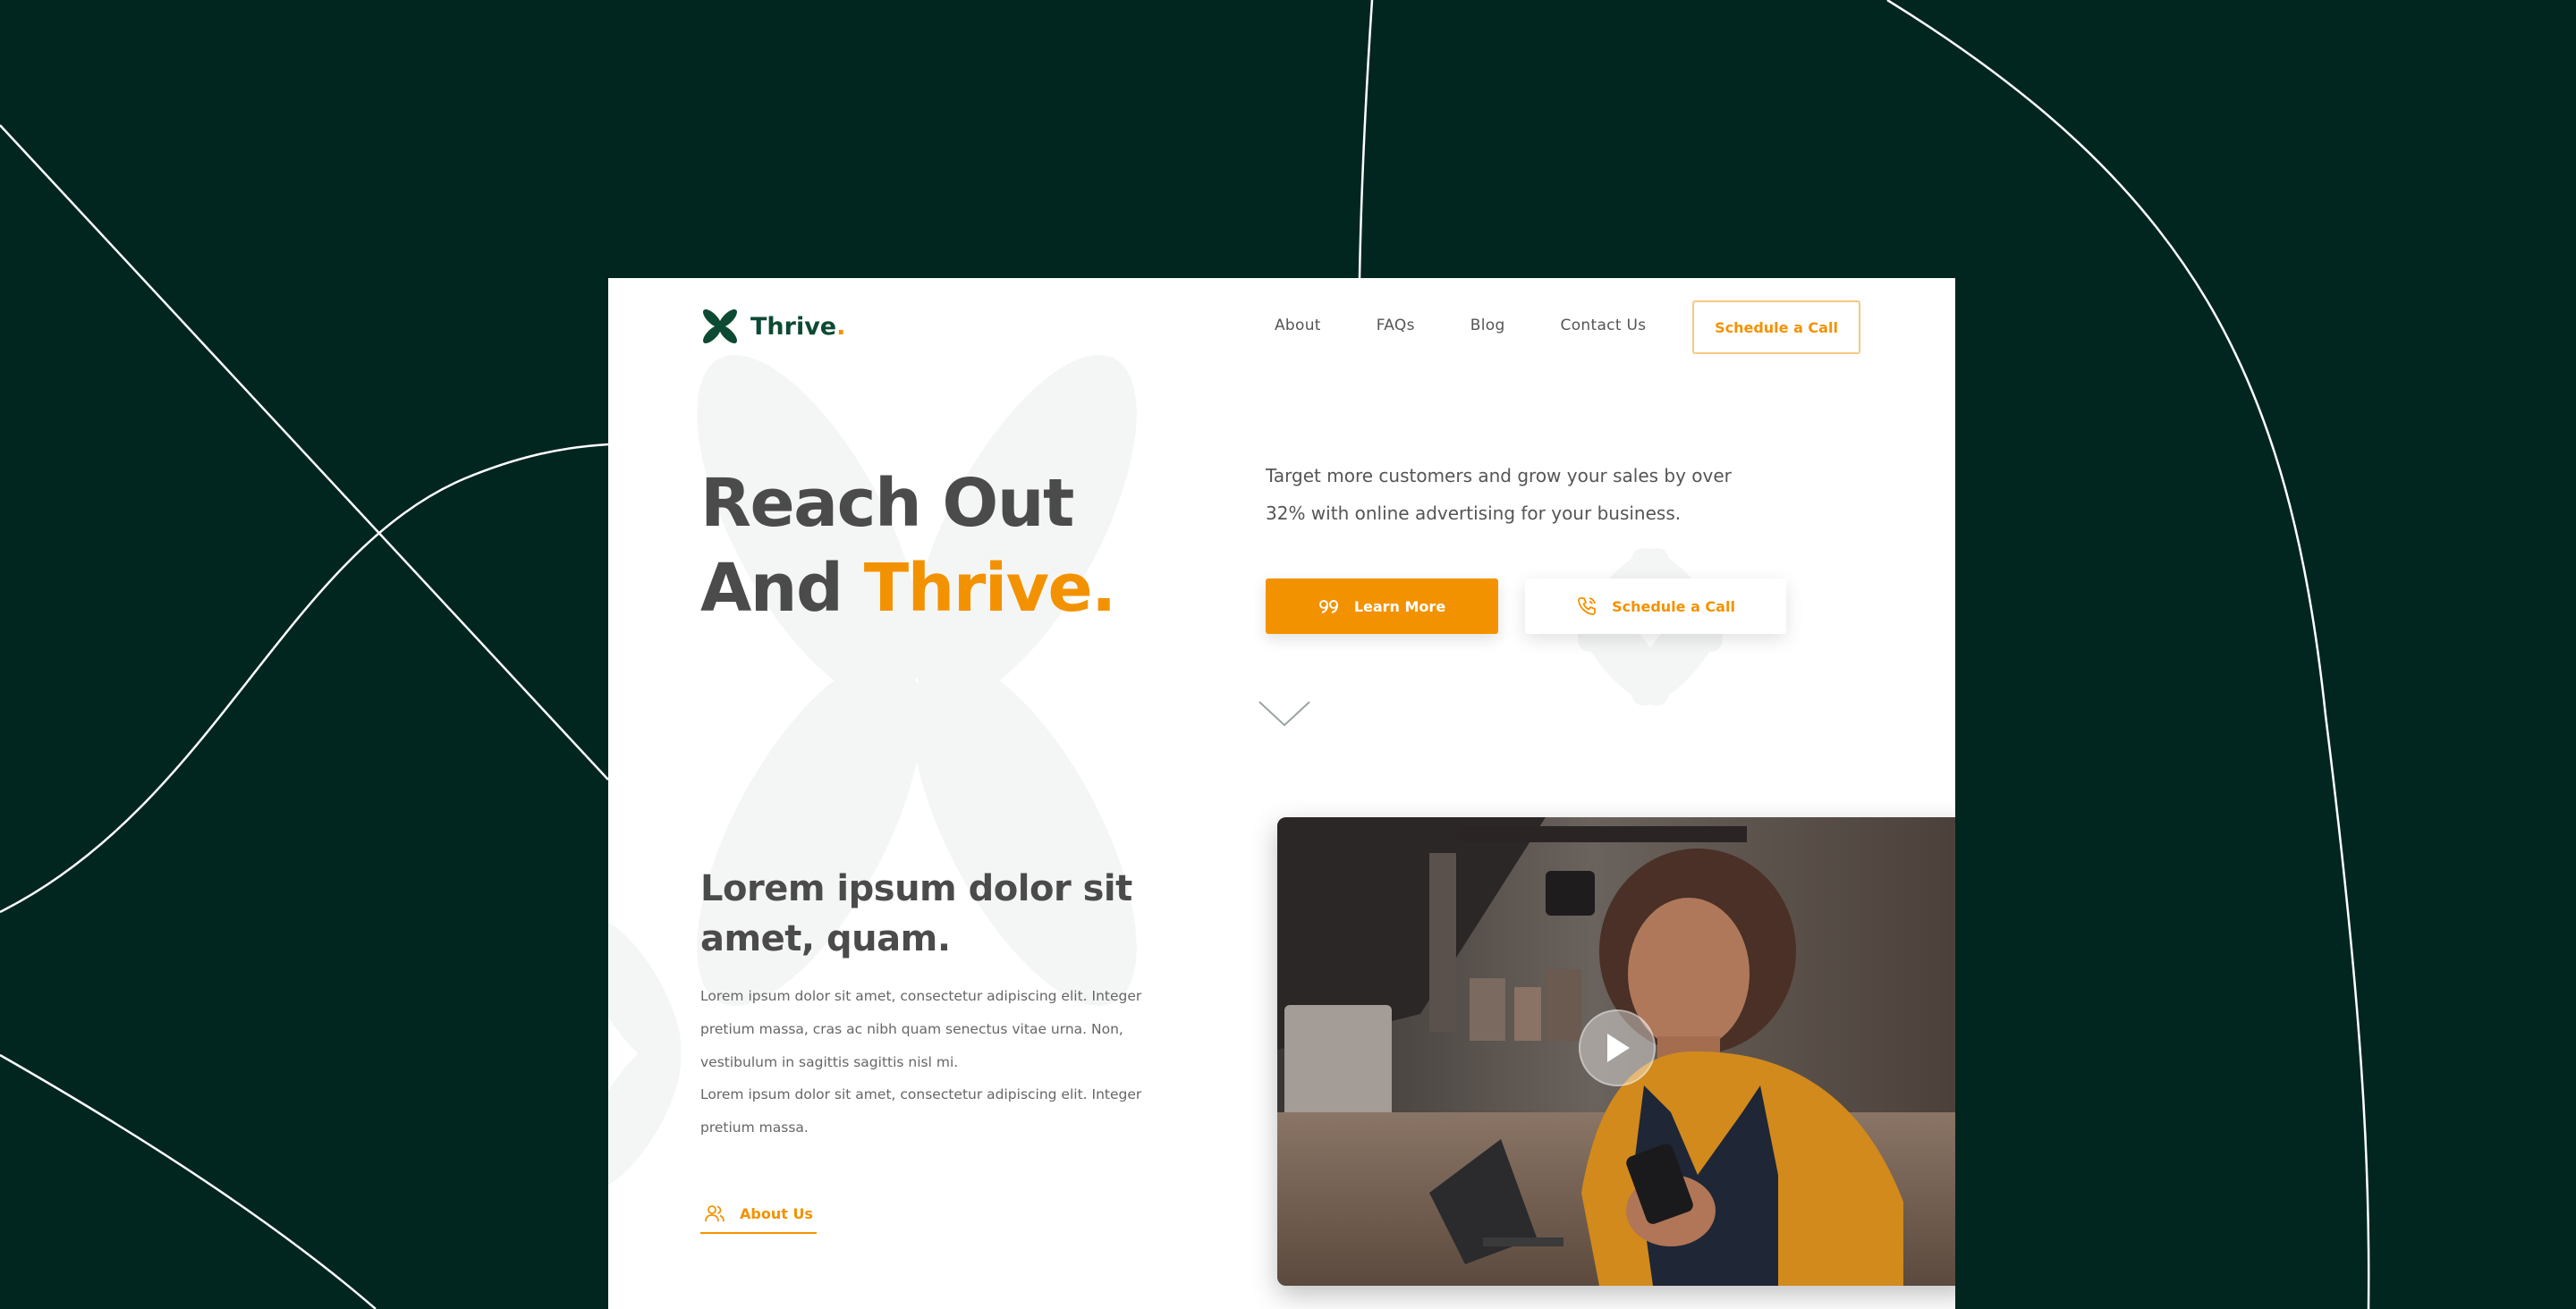 This screenshot has height=1309, width=2576. I want to click on brand-logo: Thrive., so click(772, 326).